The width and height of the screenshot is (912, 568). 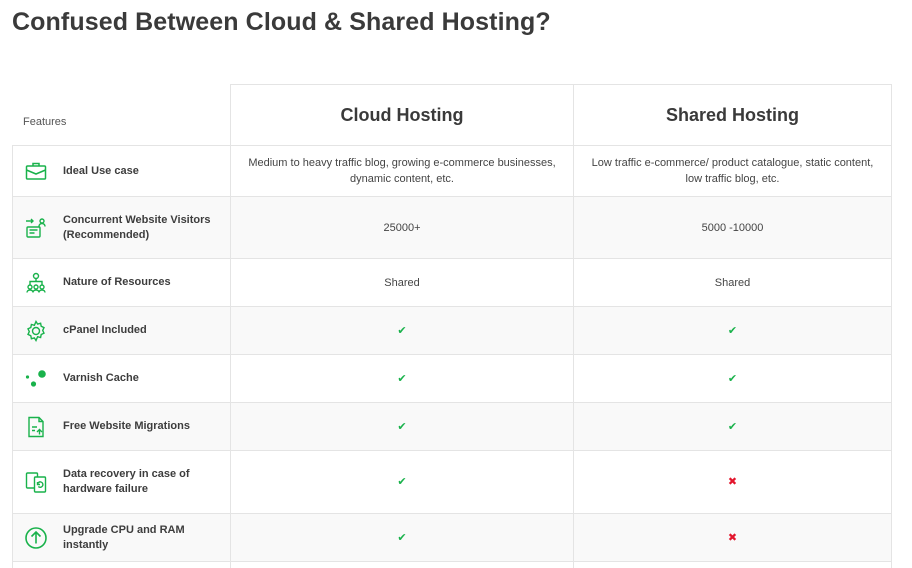 I want to click on feature-cell: Upgrade CPU and RAM instantly, so click(x=121, y=537).